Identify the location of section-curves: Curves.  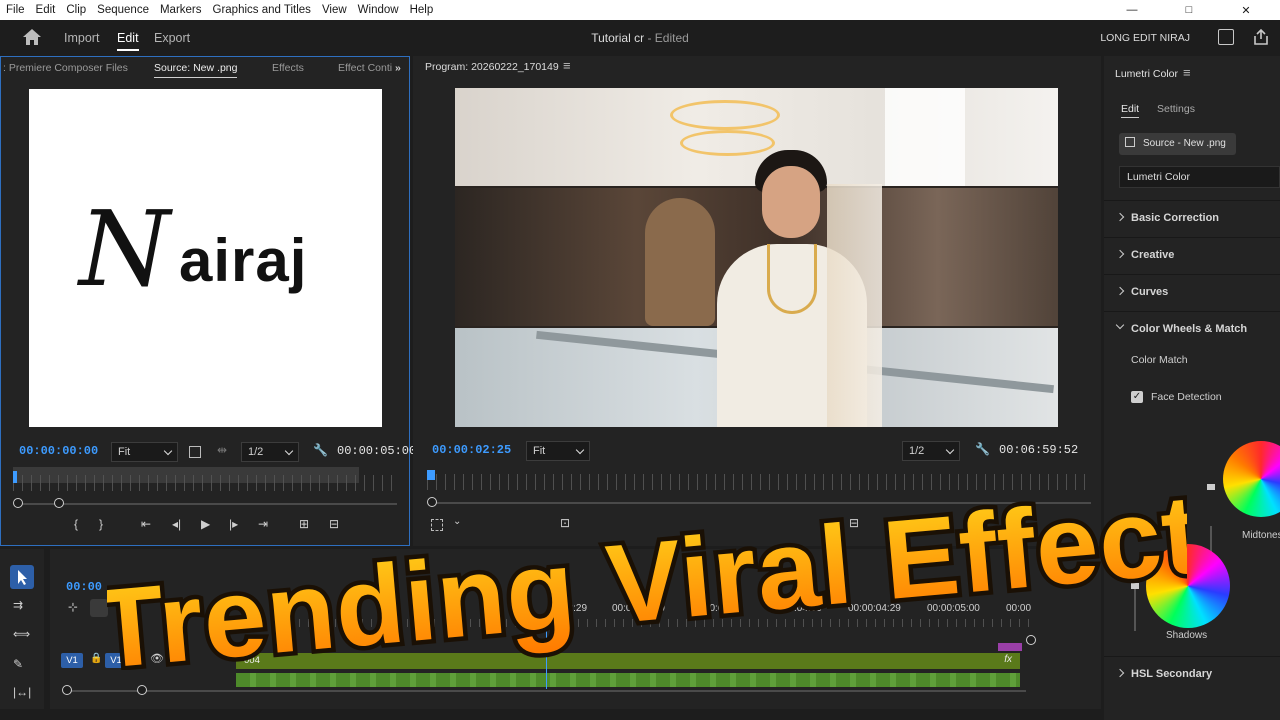
(1192, 292).